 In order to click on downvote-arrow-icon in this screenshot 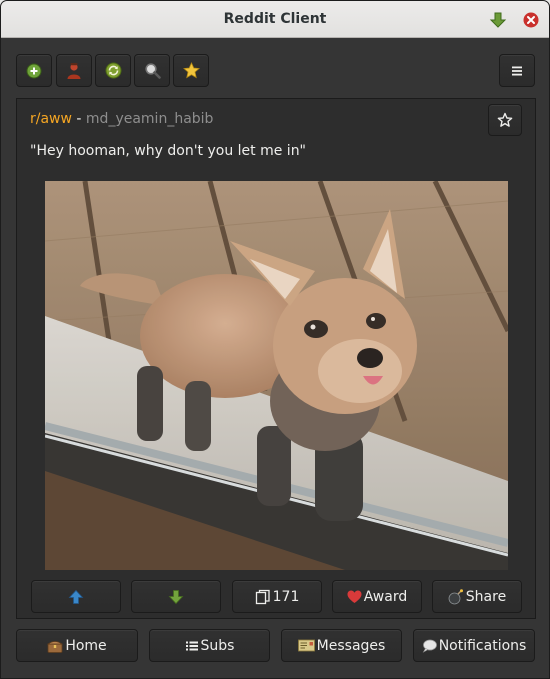, I will do `click(176, 596)`.